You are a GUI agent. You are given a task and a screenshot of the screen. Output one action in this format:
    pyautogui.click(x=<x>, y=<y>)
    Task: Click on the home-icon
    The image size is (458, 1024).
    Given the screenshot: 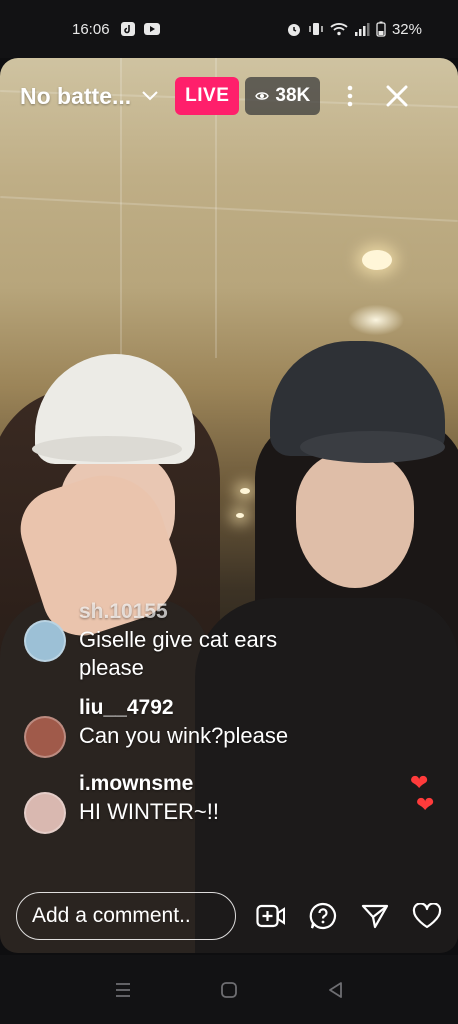 What is the action you would take?
    pyautogui.click(x=229, y=990)
    